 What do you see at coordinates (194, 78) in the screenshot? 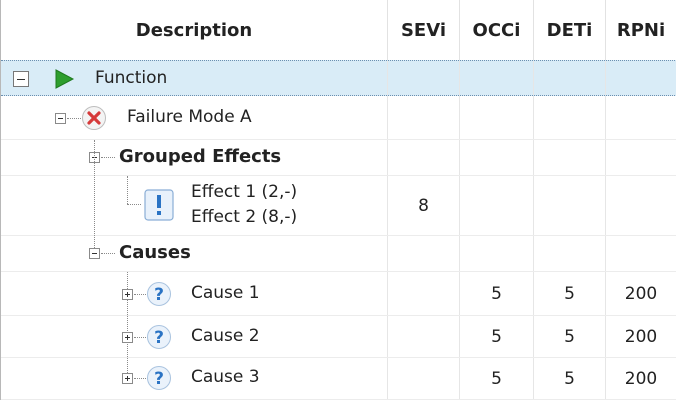
I see `description-cell: Function` at bounding box center [194, 78].